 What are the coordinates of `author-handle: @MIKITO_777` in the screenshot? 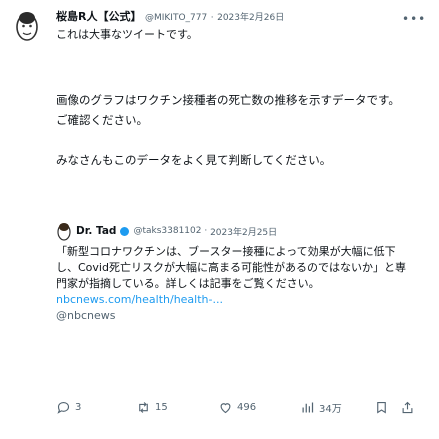 It's located at (176, 18).